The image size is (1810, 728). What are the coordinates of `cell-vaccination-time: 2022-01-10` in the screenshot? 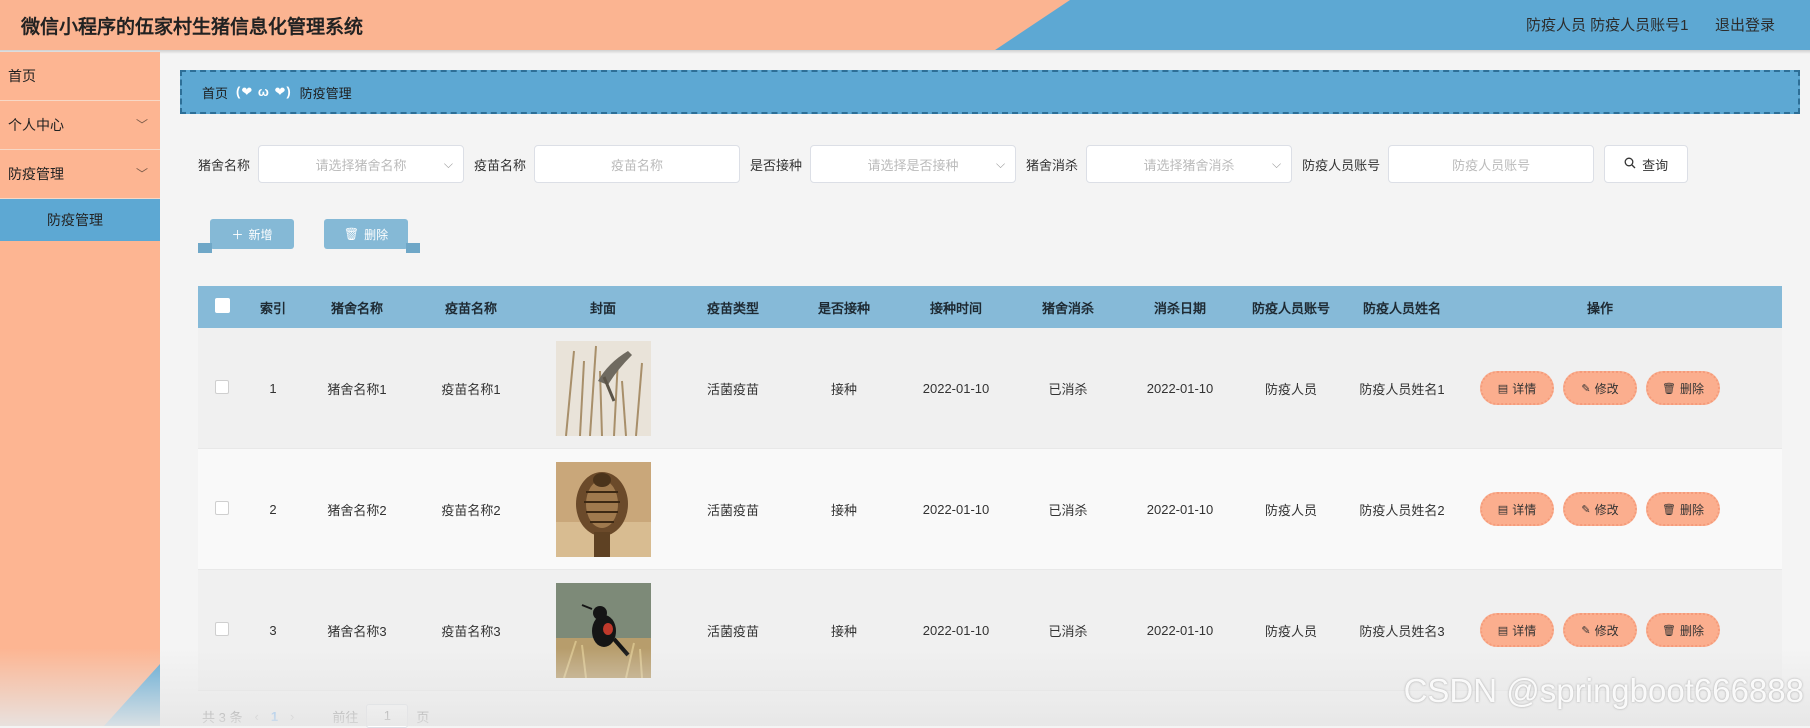 It's located at (956, 388).